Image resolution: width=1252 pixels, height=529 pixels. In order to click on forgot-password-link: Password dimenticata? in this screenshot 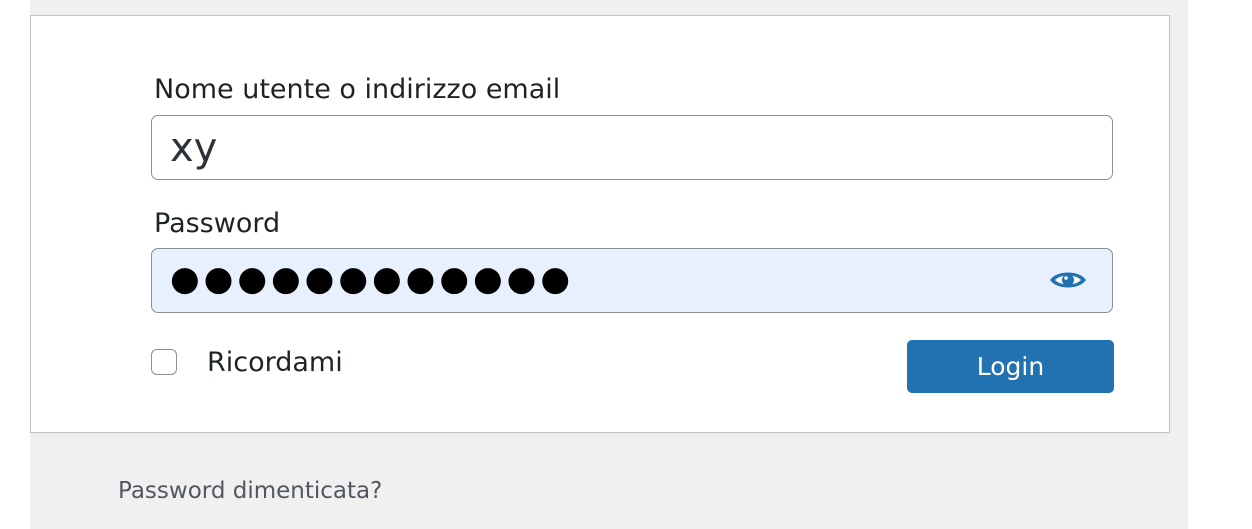, I will do `click(250, 491)`.